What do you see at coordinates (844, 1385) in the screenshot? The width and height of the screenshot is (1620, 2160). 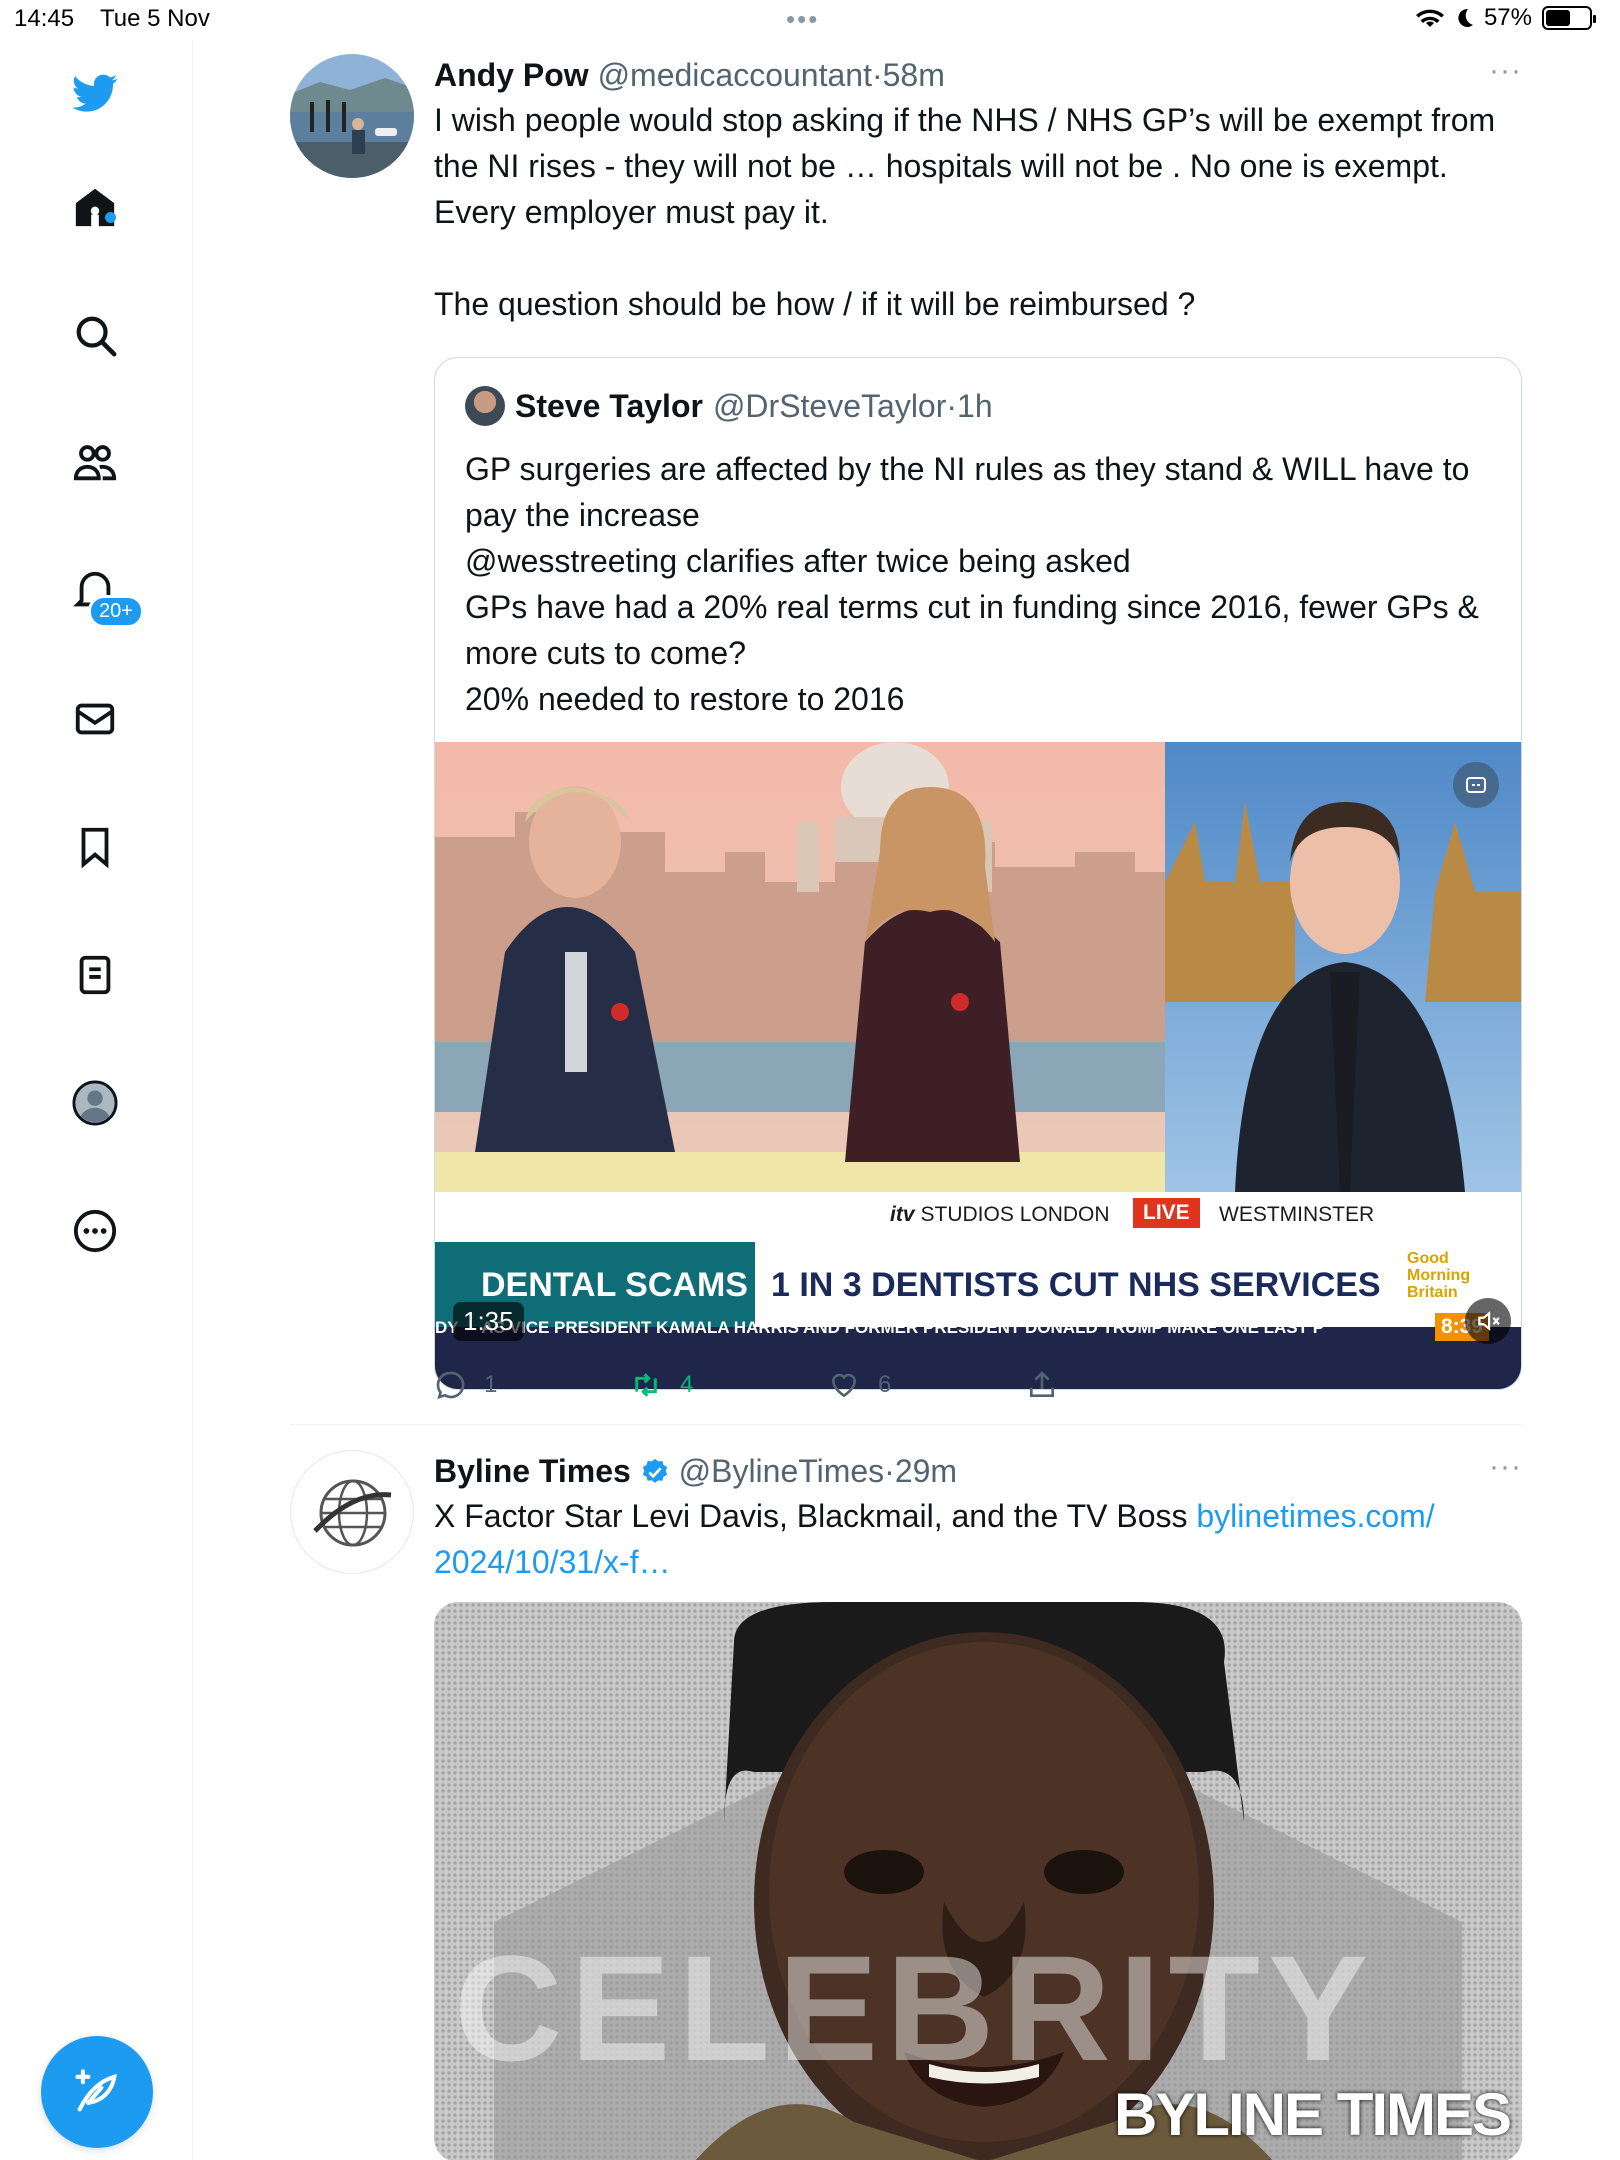 I see `heart-icon` at bounding box center [844, 1385].